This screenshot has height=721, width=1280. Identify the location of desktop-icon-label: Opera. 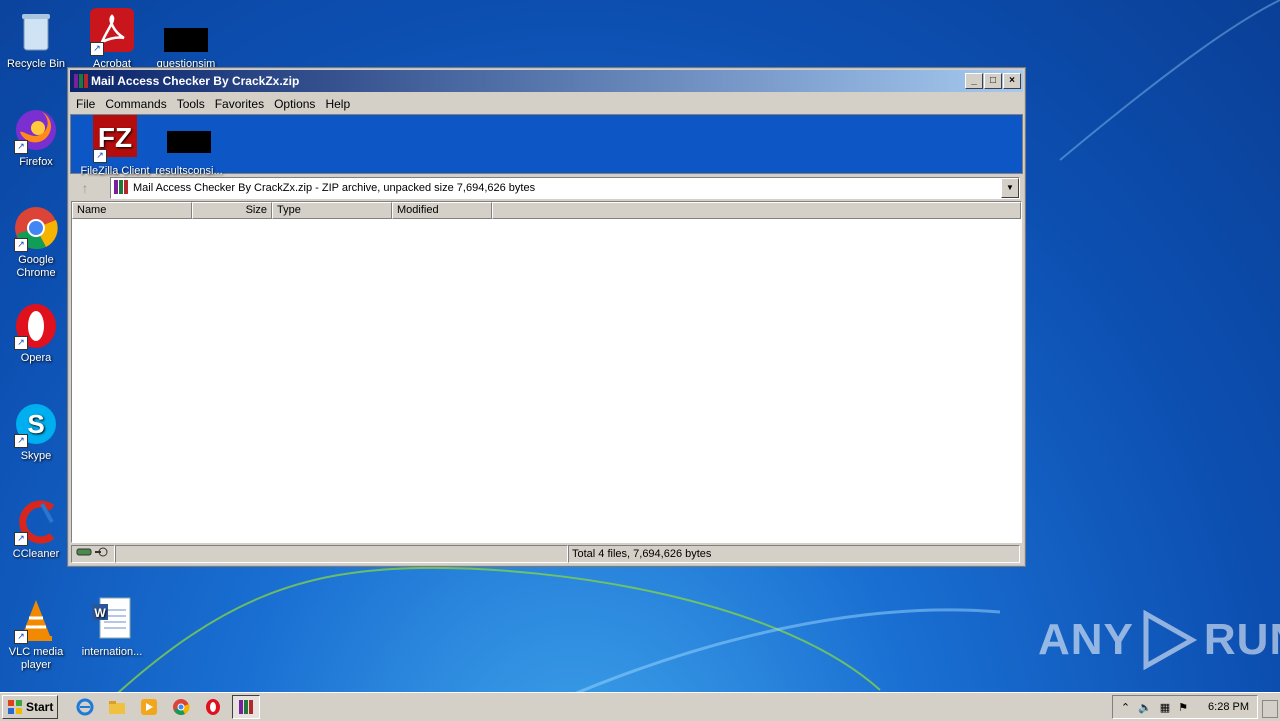
(36, 358).